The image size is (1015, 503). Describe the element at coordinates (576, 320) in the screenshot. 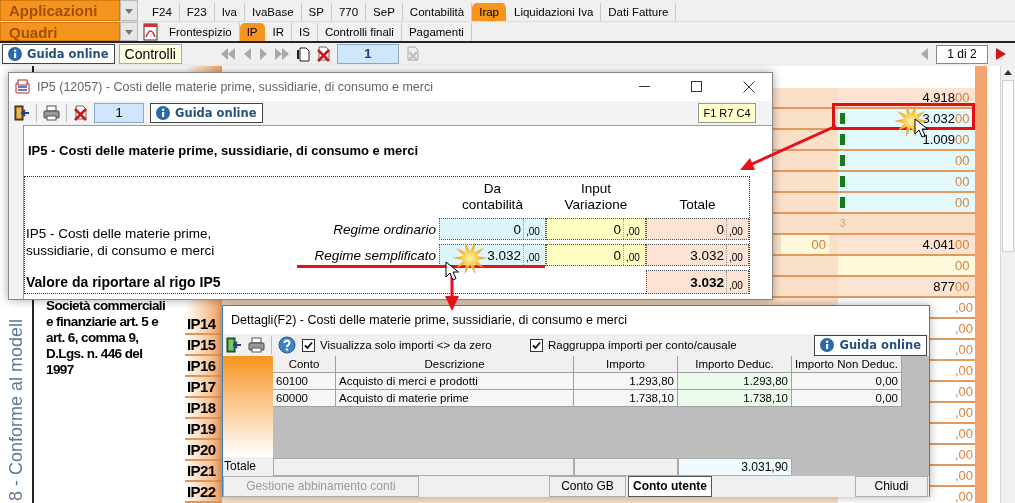

I see `window-title: Dettagli(F2) - Costi delle materie prime, sussidiarie, di consumo e merci` at that location.